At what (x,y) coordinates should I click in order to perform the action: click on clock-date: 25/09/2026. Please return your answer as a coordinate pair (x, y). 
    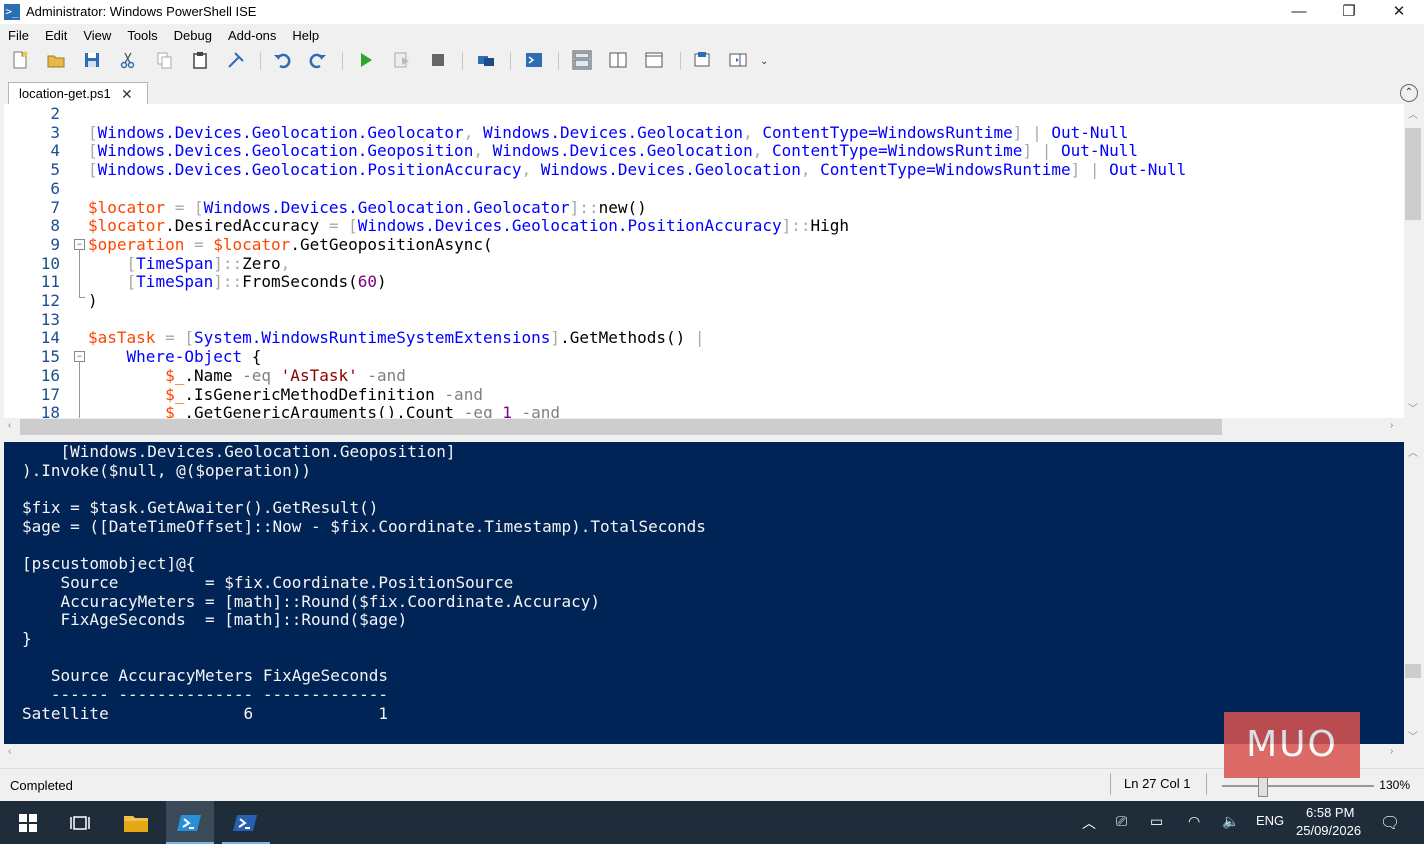
    Looking at the image, I should click on (1328, 830).